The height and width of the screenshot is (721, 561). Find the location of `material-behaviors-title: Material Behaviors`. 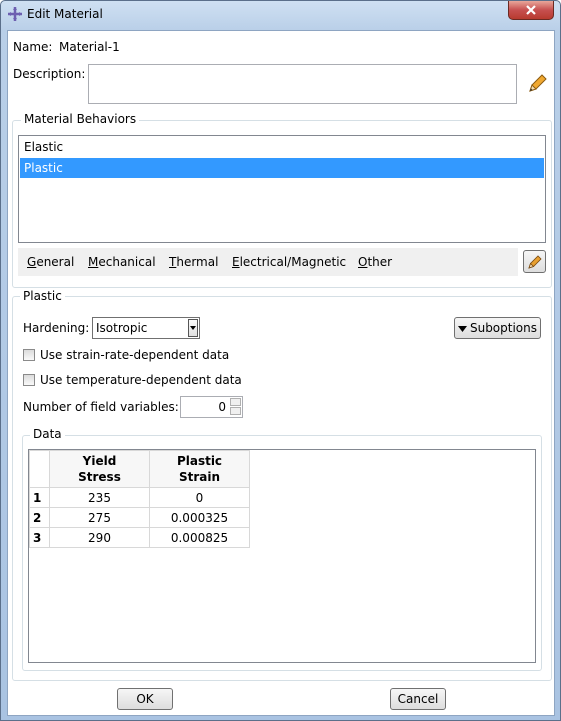

material-behaviors-title: Material Behaviors is located at coordinates (80, 119).